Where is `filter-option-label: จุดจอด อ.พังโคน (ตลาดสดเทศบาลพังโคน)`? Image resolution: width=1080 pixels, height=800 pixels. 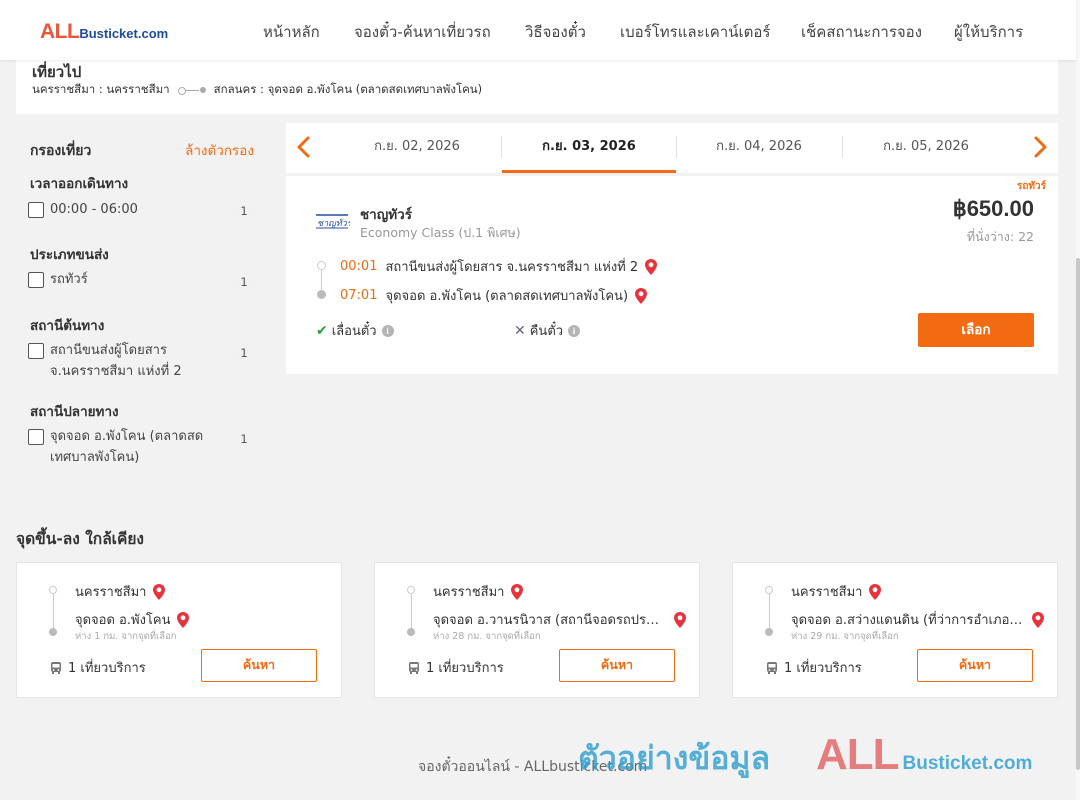 filter-option-label: จุดจอด อ.พังโคน (ตลาดสดเทศบาลพังโคน) is located at coordinates (127, 447).